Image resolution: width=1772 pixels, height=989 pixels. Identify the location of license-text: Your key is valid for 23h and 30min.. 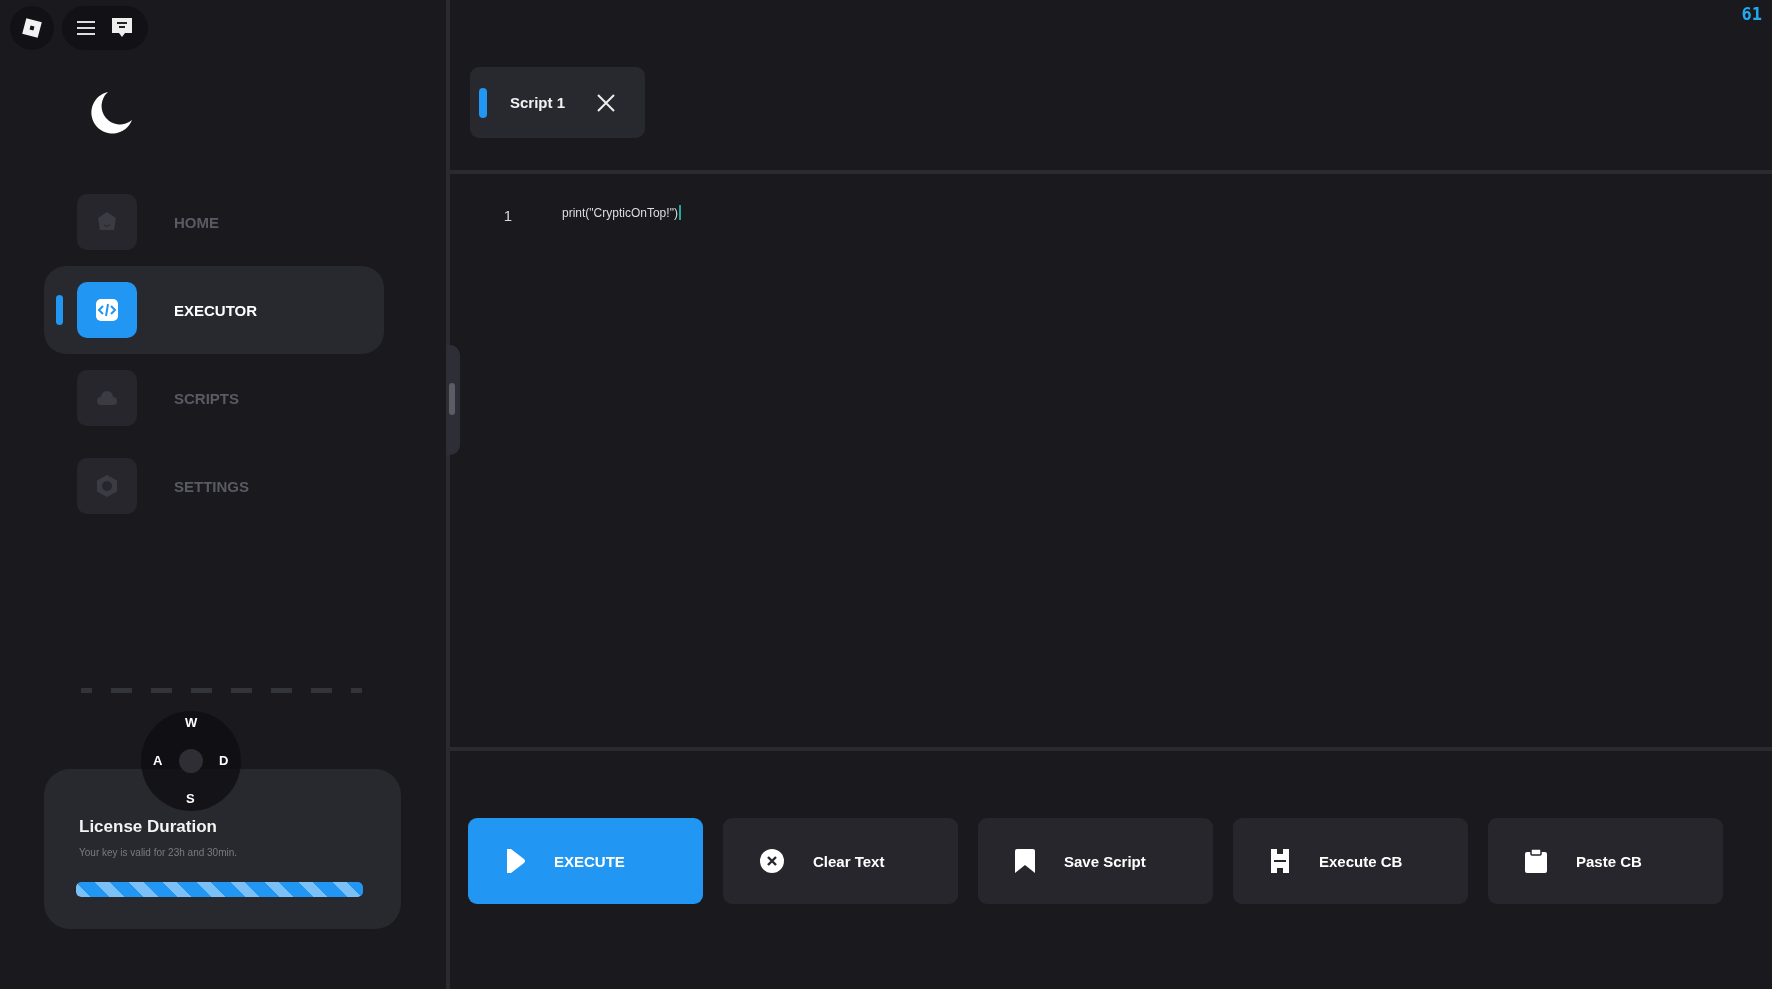
(159, 852).